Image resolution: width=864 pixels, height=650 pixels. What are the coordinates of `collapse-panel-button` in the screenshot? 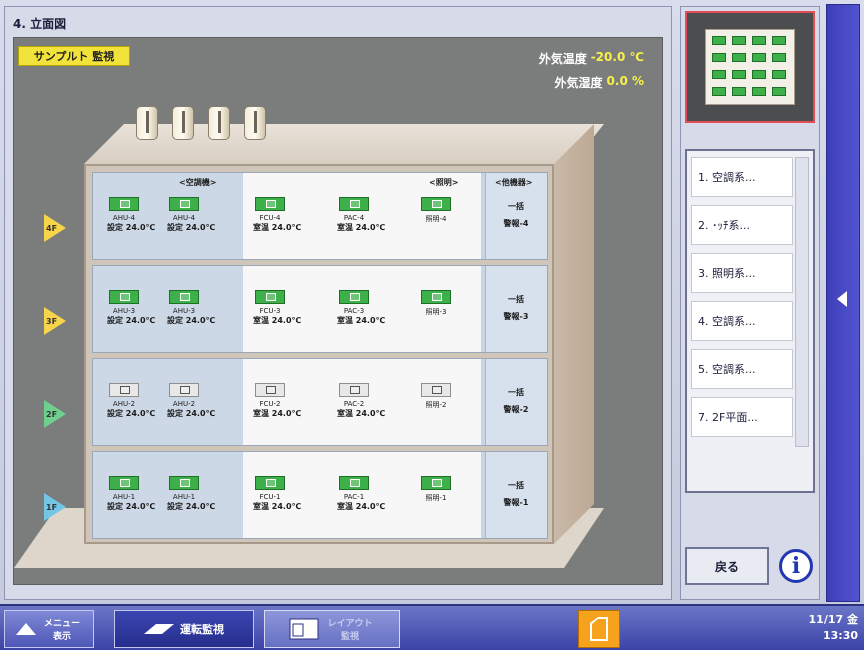 It's located at (843, 303).